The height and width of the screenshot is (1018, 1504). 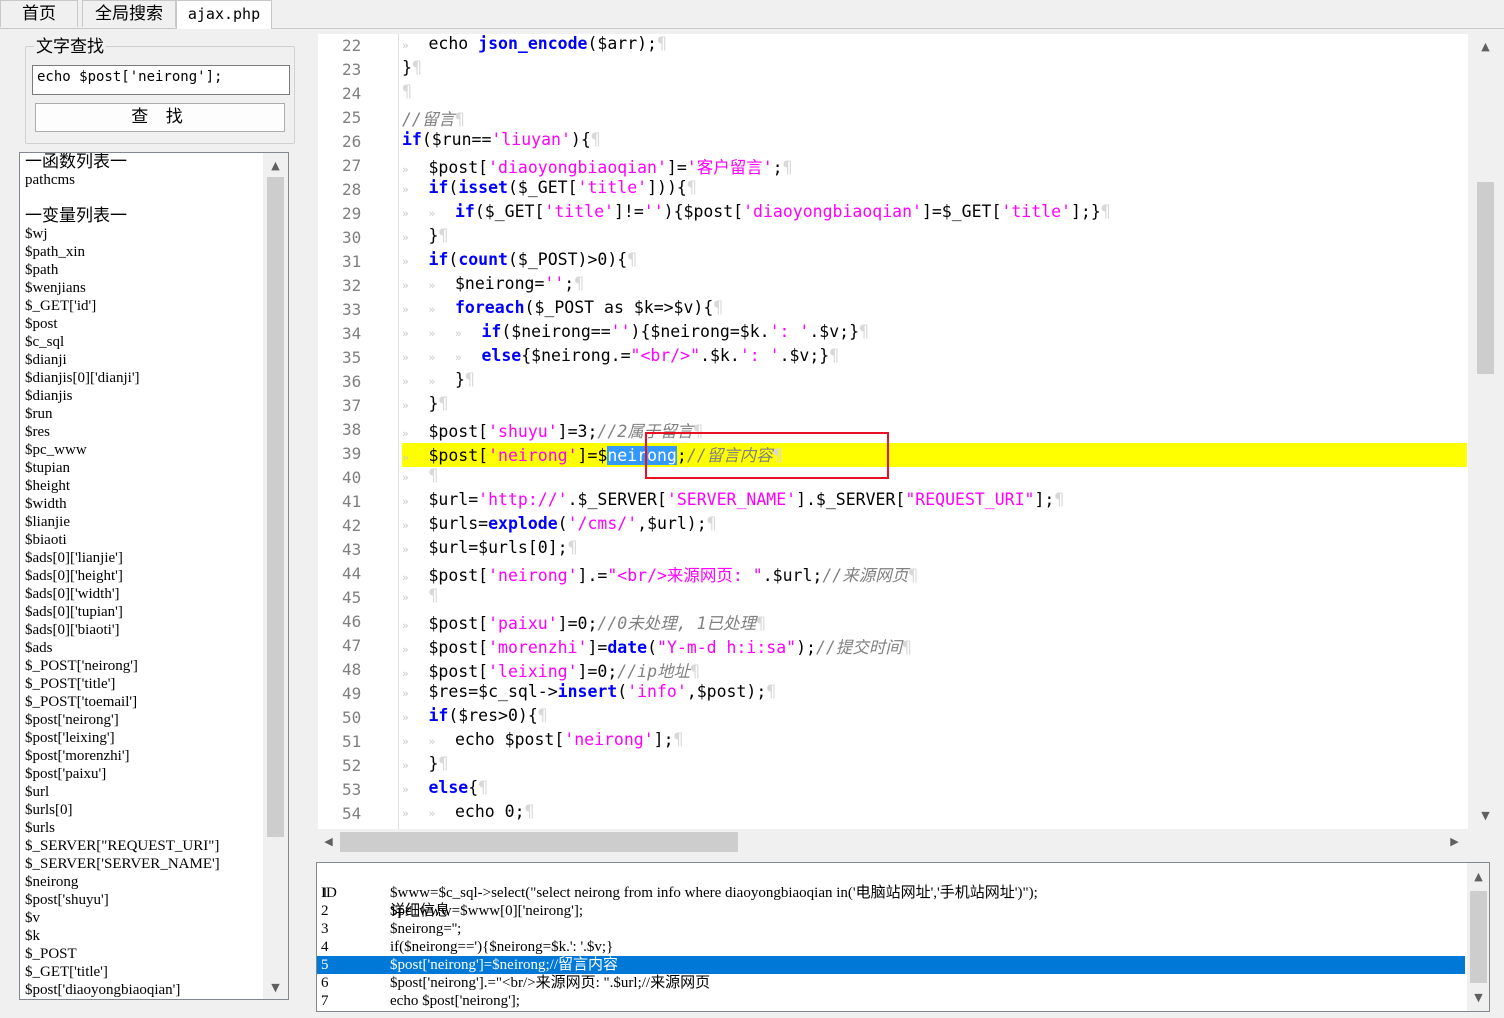 I want to click on variable-item: $_POST, so click(x=145, y=954).